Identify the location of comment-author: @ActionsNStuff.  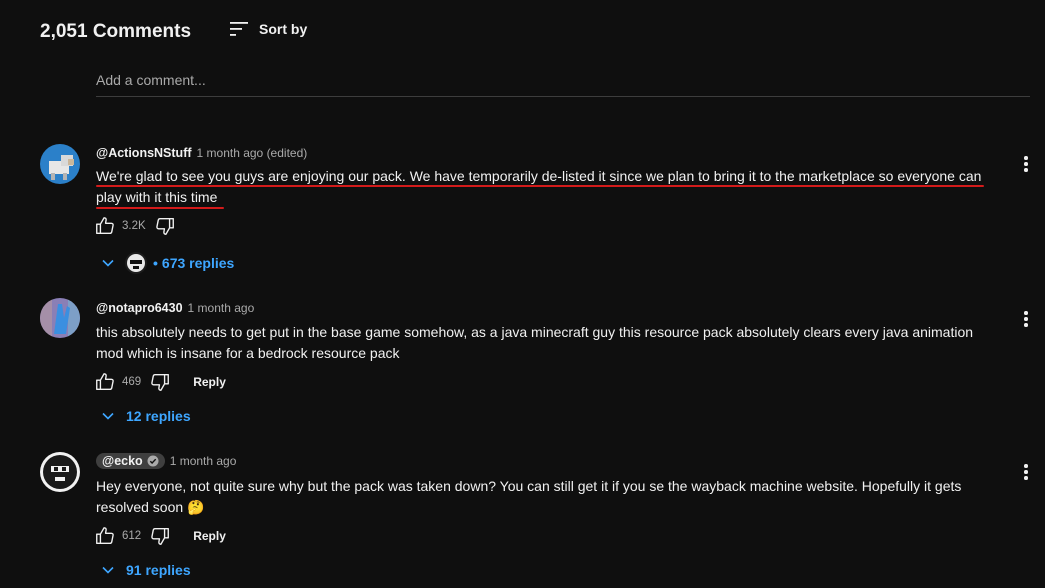
(144, 153).